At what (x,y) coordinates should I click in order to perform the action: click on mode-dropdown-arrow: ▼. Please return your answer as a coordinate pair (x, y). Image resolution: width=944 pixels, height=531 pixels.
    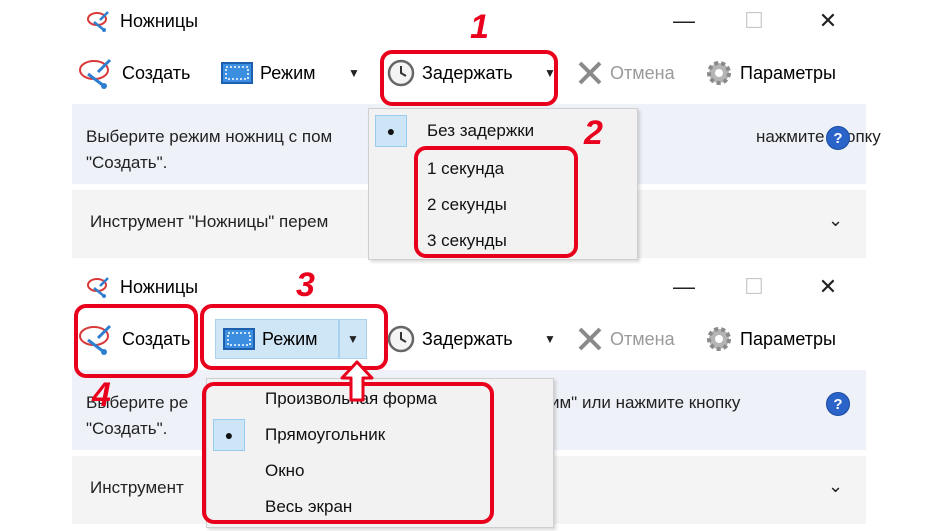
    Looking at the image, I should click on (354, 73).